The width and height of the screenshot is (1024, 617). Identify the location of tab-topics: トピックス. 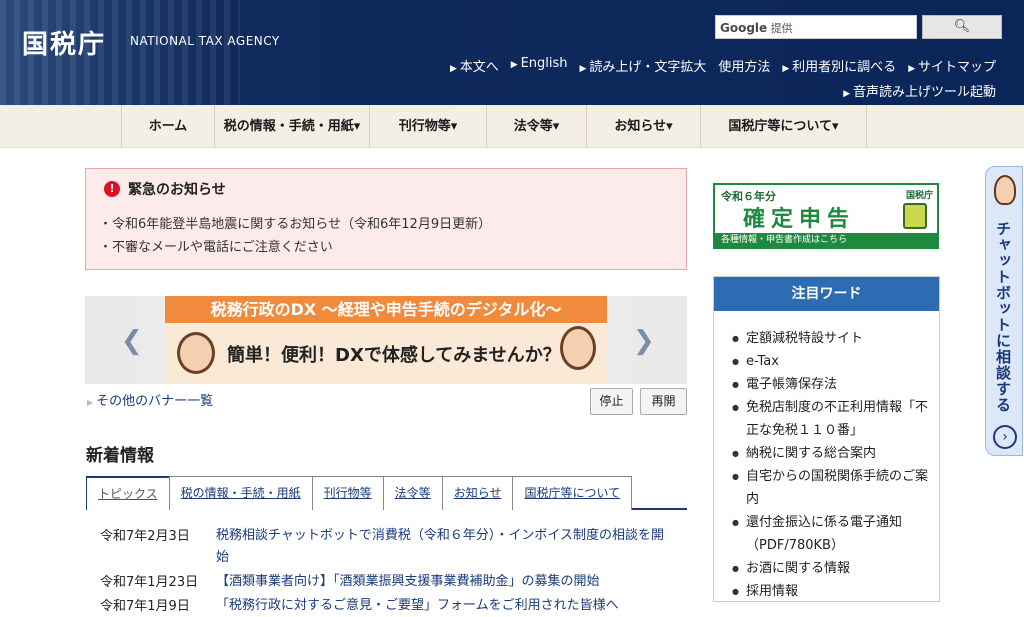
(128, 493).